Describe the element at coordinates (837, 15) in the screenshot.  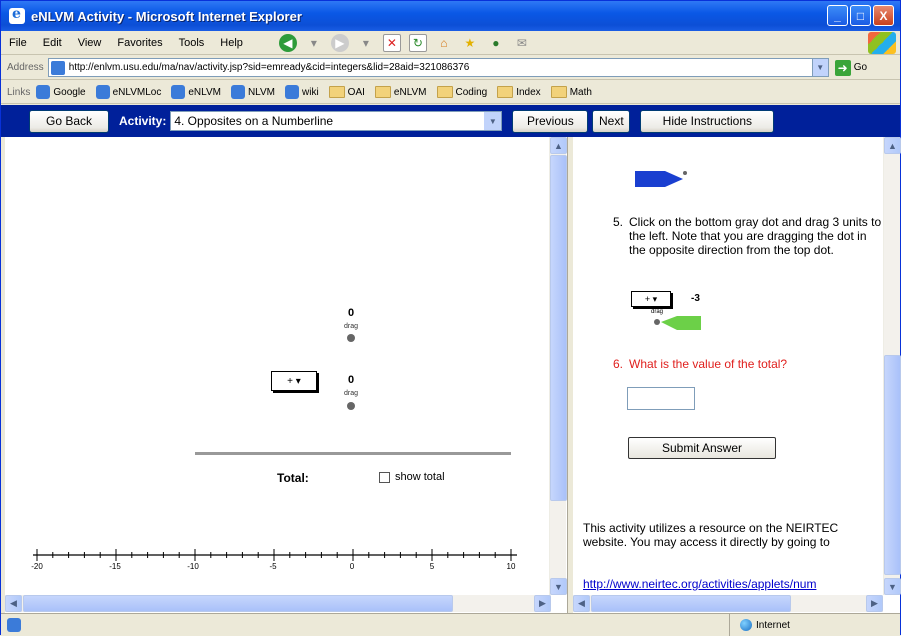
I see `minimize-button: _` at that location.